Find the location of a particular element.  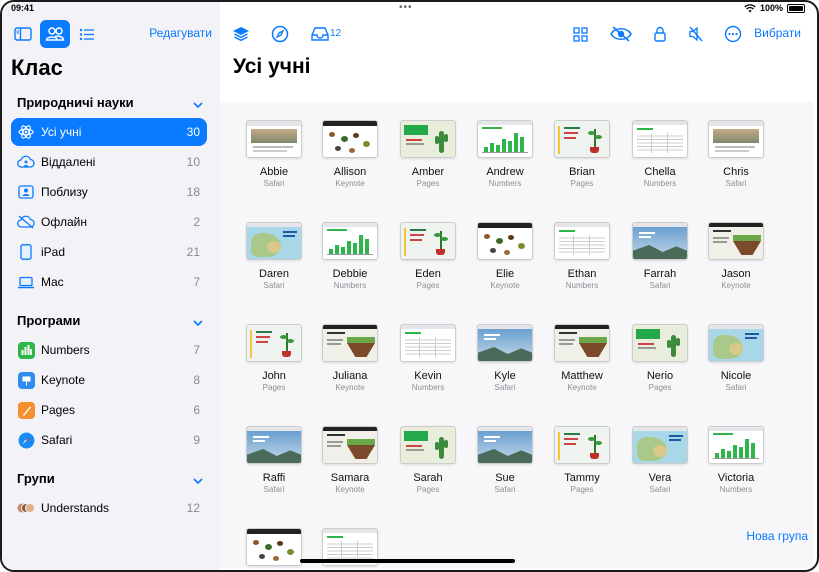

student-tile: Daren Safari is located at coordinates (274, 256).